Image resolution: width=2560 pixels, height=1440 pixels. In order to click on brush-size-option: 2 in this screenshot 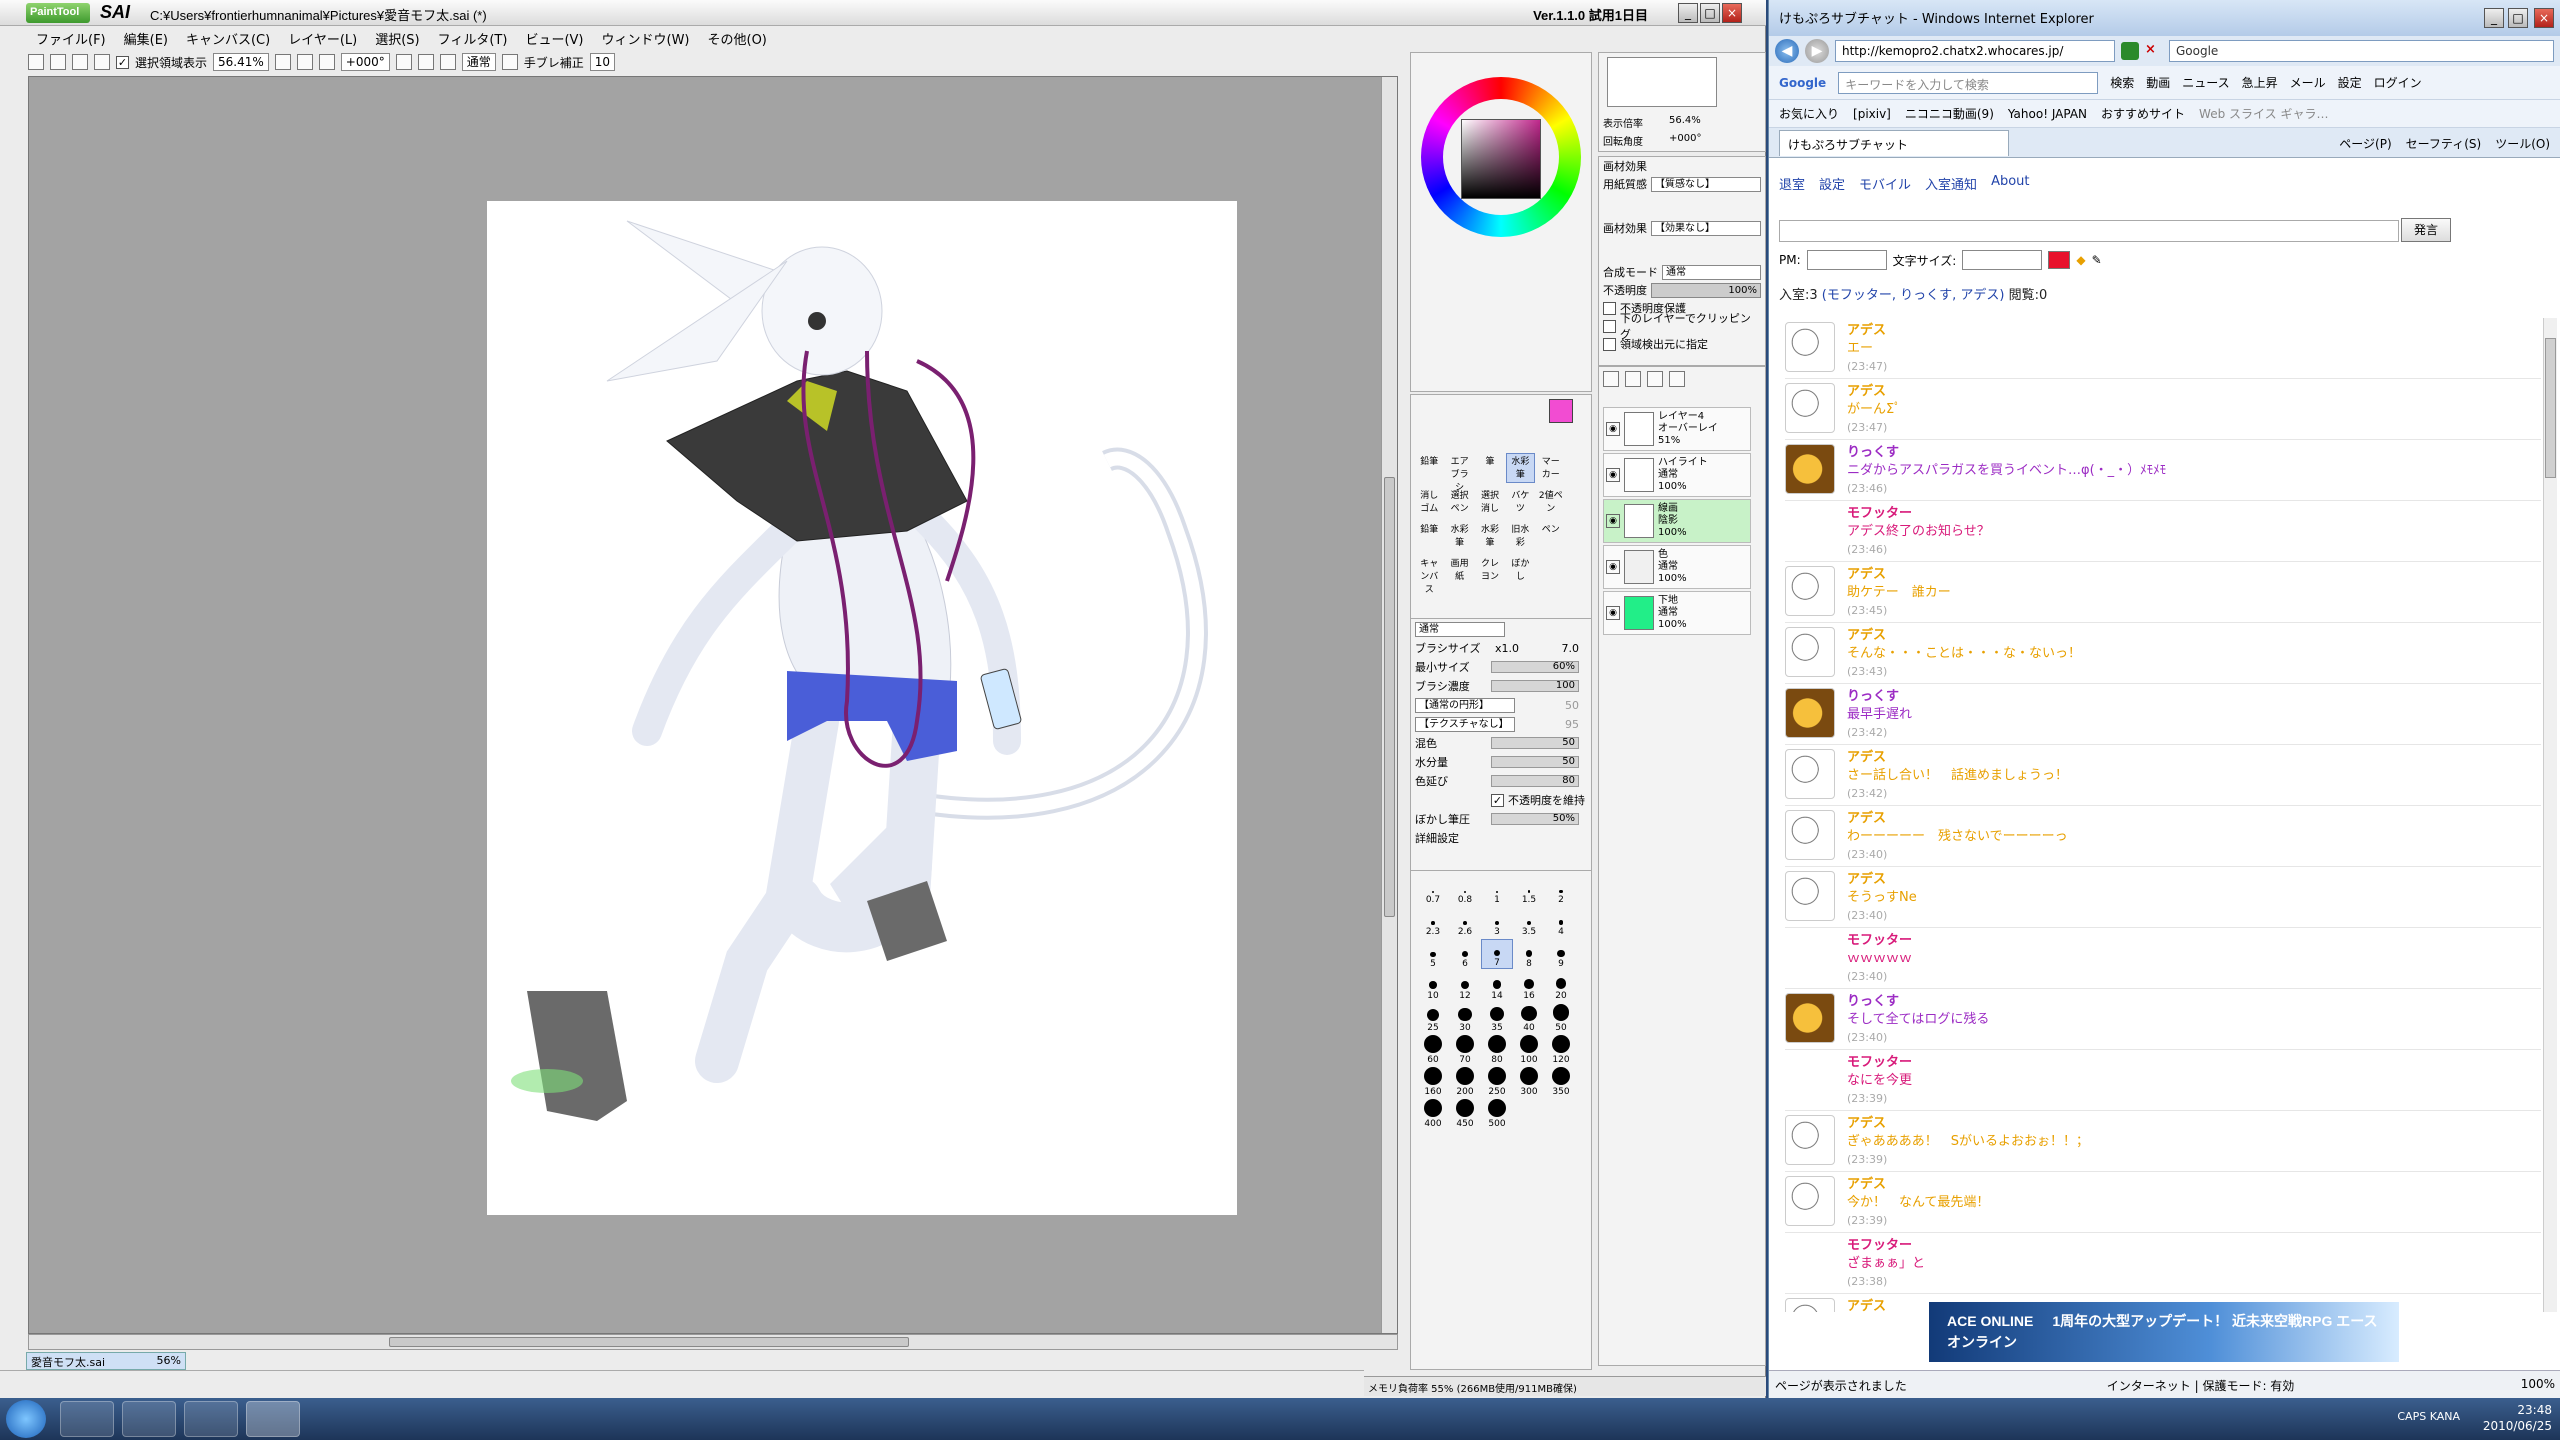, I will do `click(1561, 890)`.